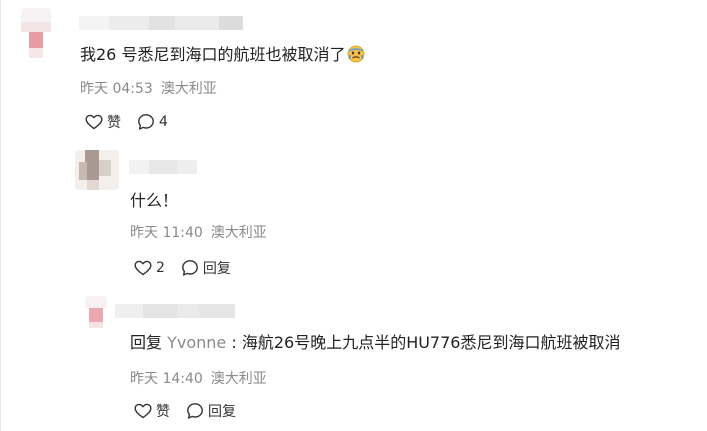 This screenshot has width=707, height=431. Describe the element at coordinates (116, 89) in the screenshot. I see `comment-time: 昨天 04:53` at that location.